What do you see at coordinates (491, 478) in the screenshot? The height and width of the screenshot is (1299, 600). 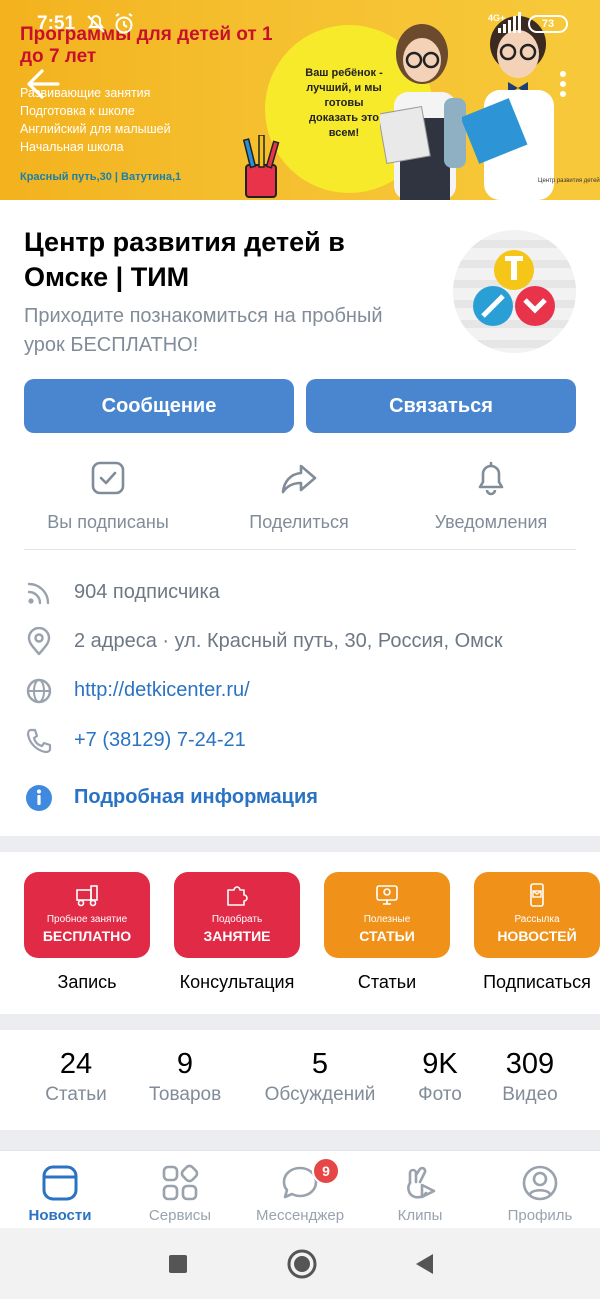 I see `bell-icon` at bounding box center [491, 478].